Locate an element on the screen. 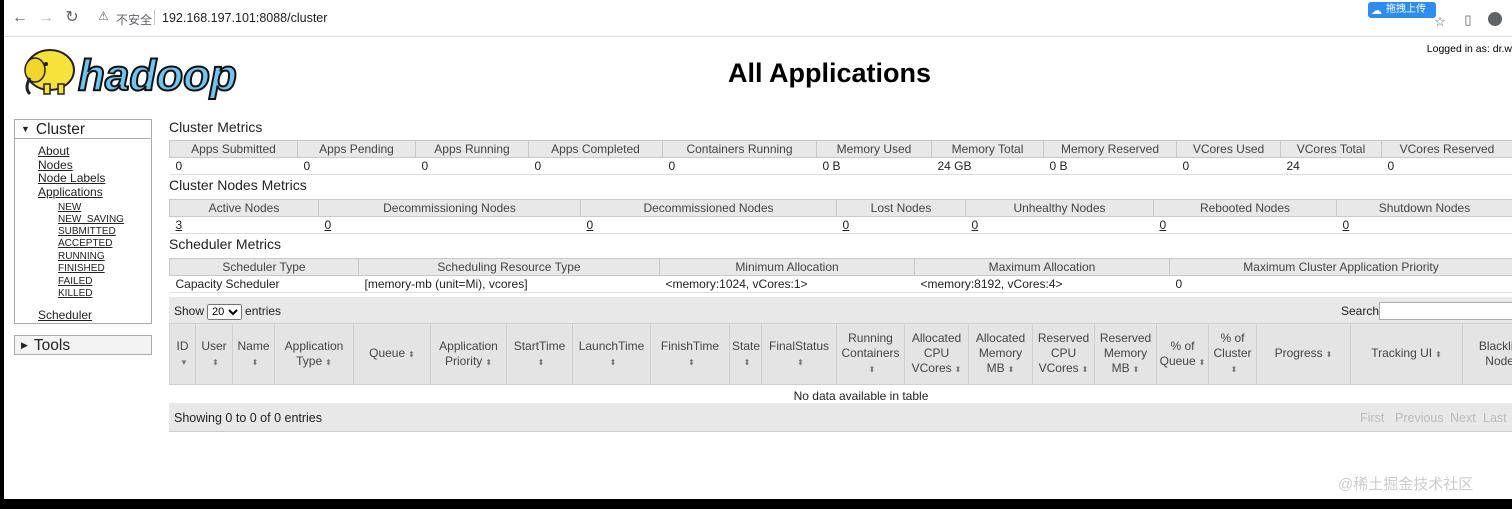  page-length-control: Show 20 entries is located at coordinates (227, 312).